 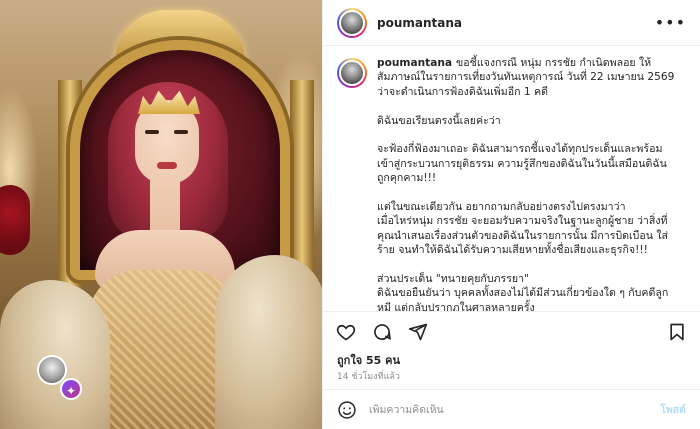 What do you see at coordinates (382, 332) in the screenshot?
I see `comment-icon` at bounding box center [382, 332].